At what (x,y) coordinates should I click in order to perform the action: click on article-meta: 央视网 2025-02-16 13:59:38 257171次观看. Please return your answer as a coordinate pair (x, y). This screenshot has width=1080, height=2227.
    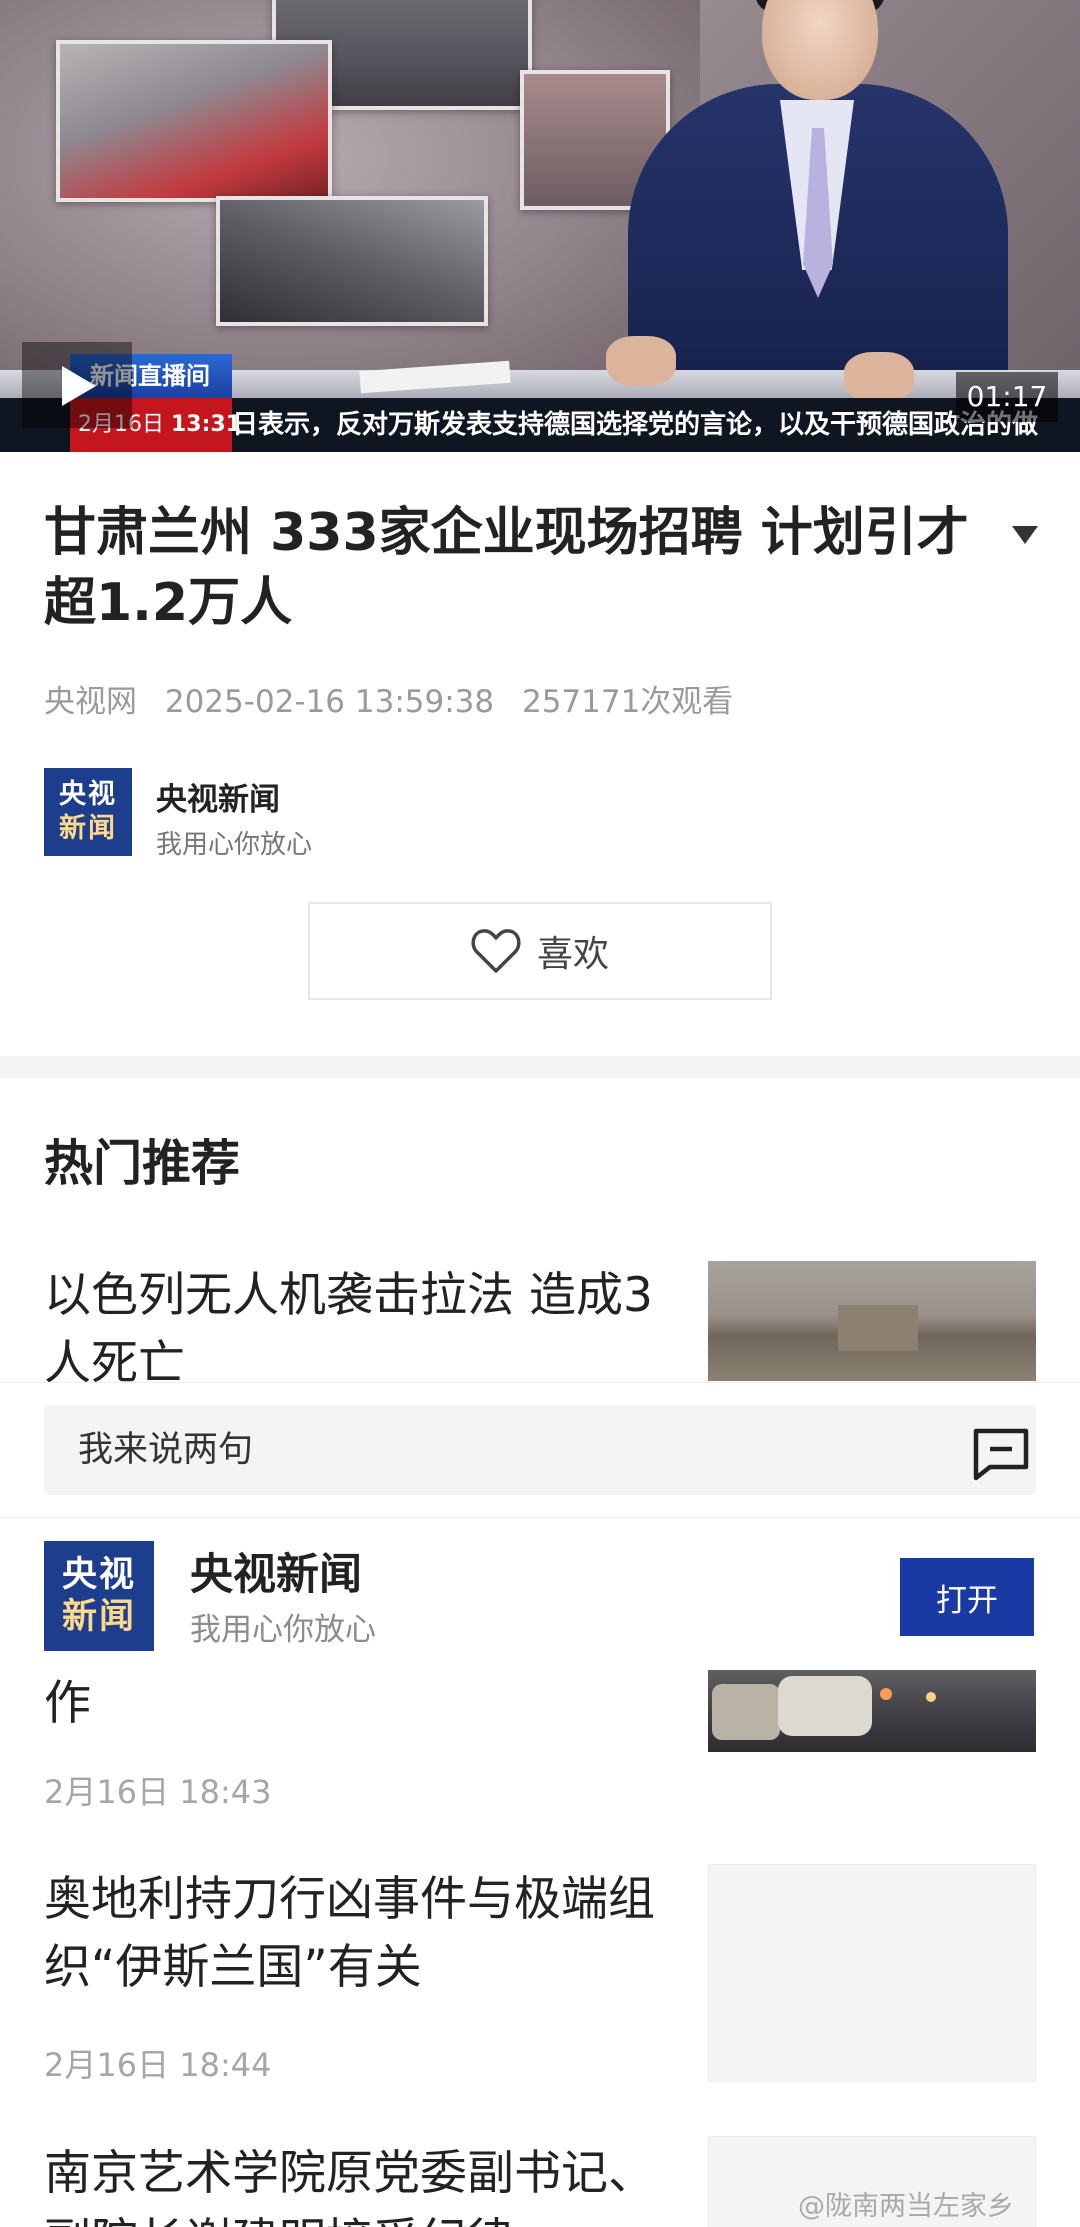
    Looking at the image, I should click on (397, 698).